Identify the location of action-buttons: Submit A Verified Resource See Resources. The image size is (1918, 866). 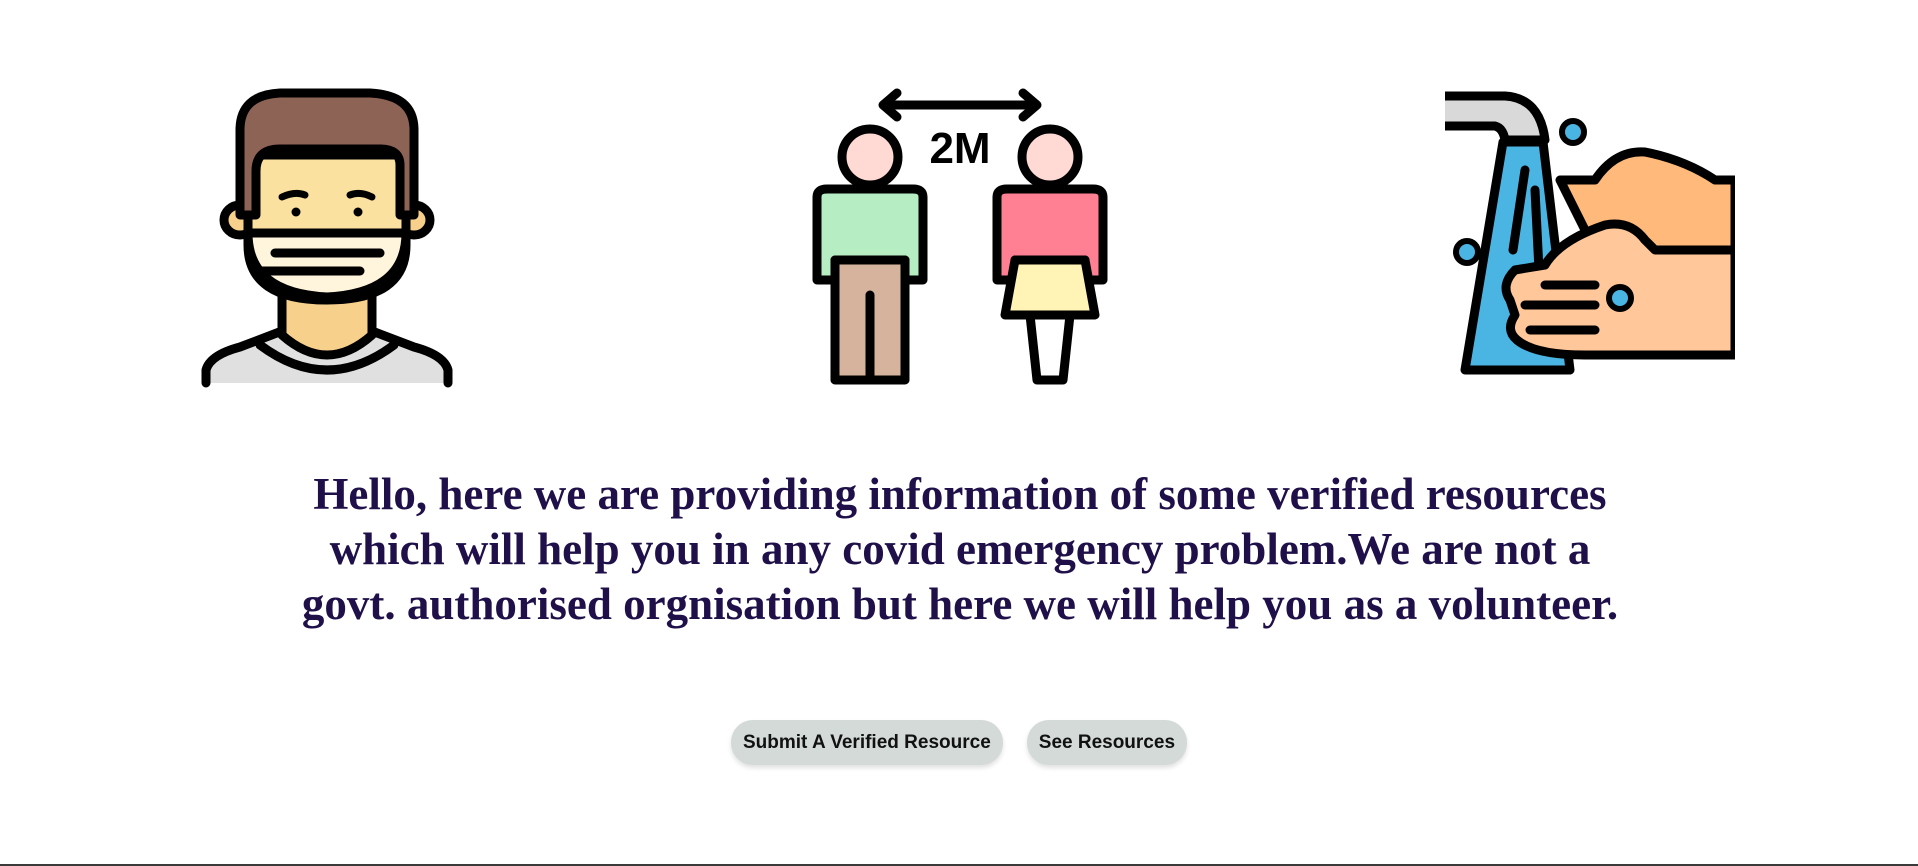
(959, 742).